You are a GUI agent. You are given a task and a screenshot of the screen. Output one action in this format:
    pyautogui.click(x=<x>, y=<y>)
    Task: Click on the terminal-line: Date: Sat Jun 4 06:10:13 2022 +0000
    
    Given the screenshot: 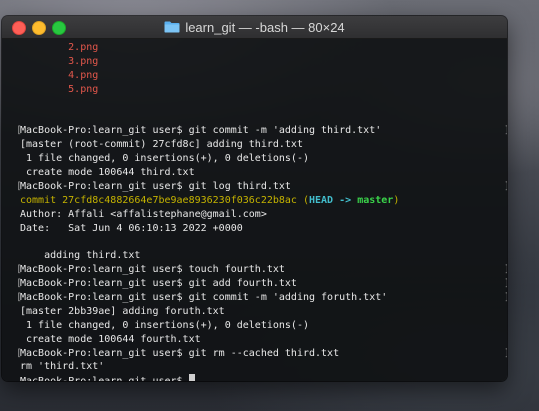 What is the action you would take?
    pyautogui.click(x=263, y=229)
    